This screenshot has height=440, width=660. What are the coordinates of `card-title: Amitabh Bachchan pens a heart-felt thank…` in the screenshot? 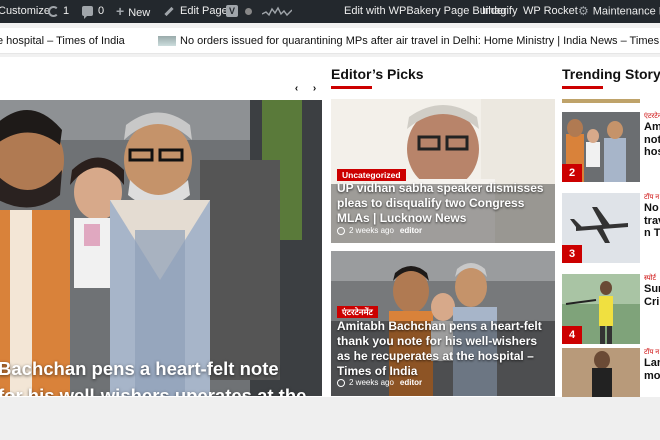 It's located at (442, 349).